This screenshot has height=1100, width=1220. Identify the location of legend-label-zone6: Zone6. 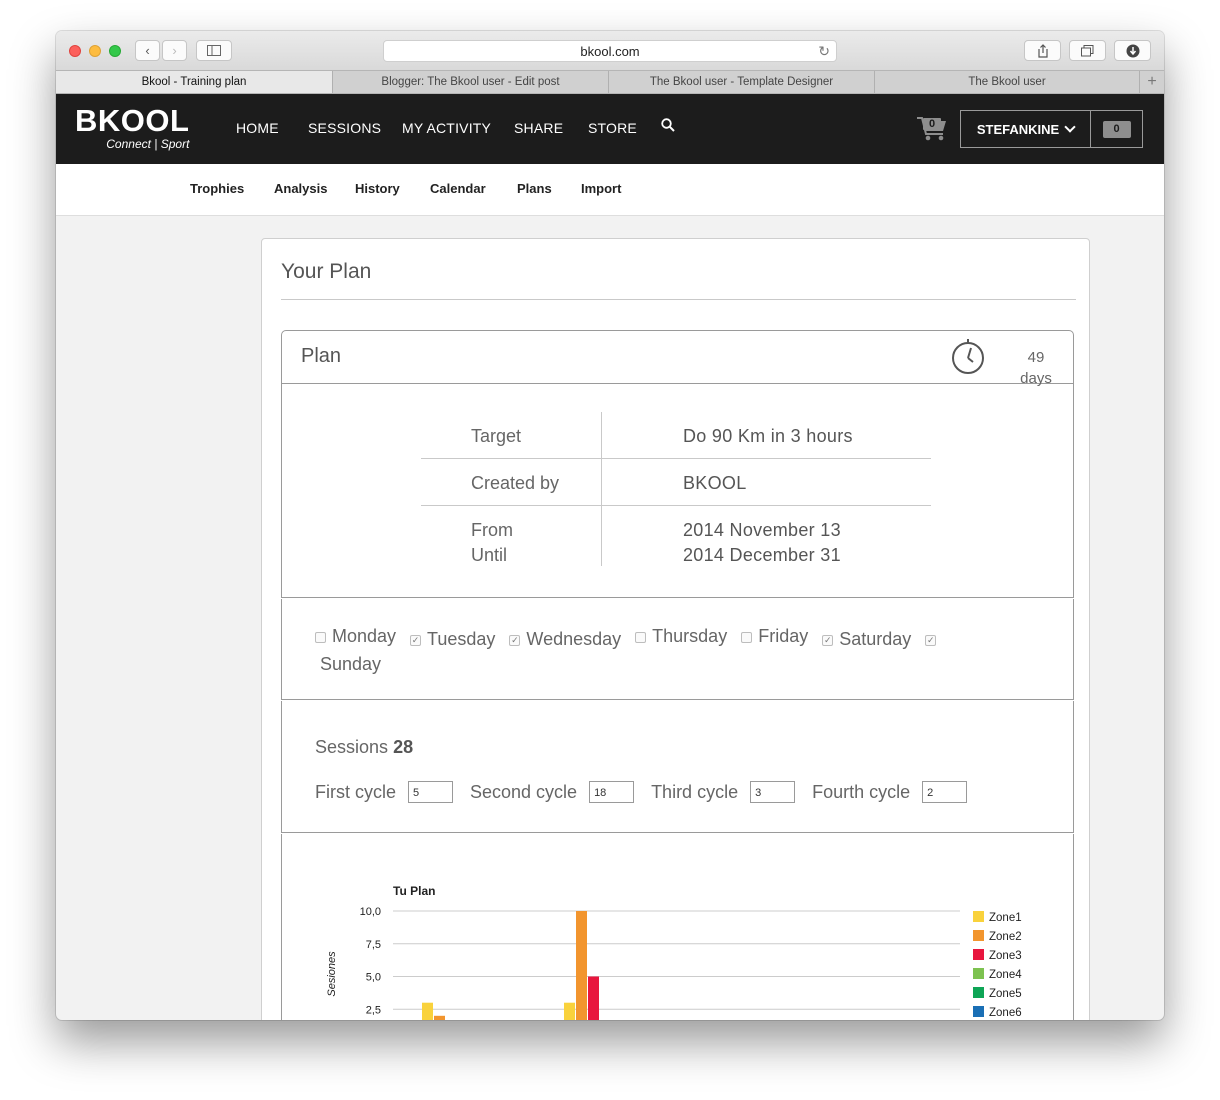
(1005, 1013).